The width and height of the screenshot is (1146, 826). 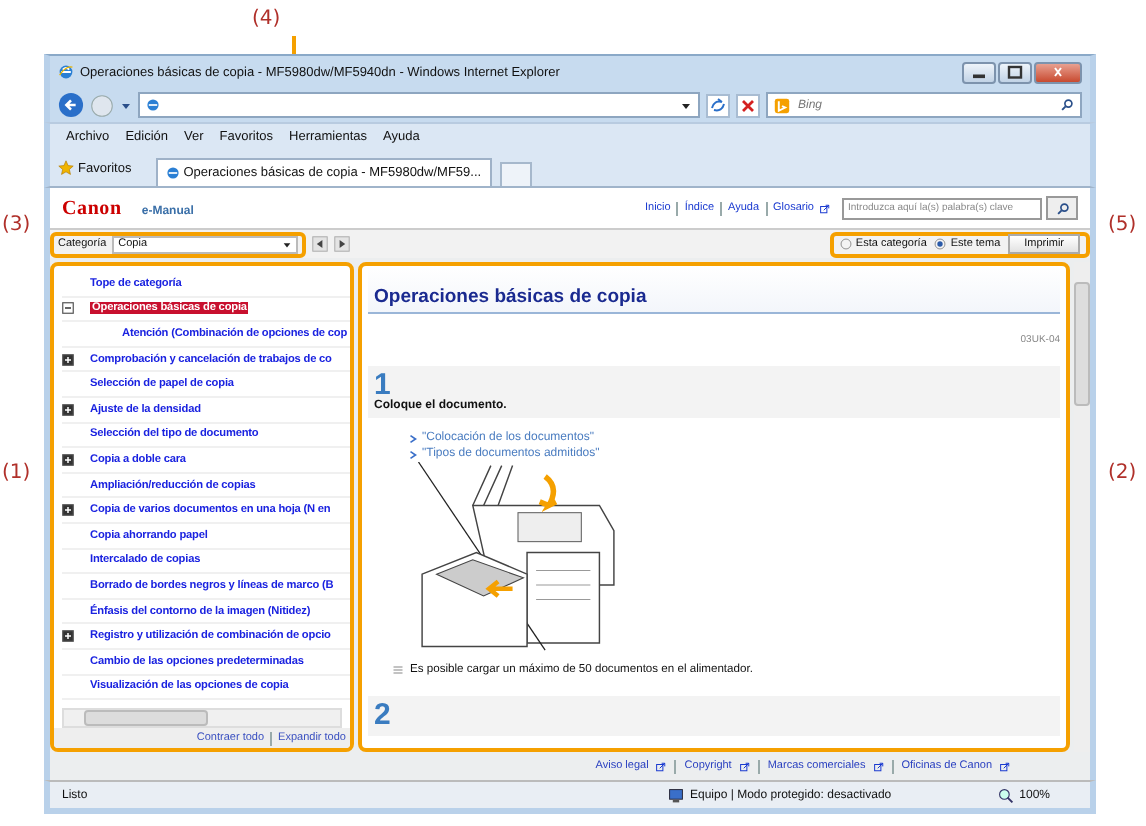 What do you see at coordinates (16, 473) in the screenshot?
I see `callout-label: (1)` at bounding box center [16, 473].